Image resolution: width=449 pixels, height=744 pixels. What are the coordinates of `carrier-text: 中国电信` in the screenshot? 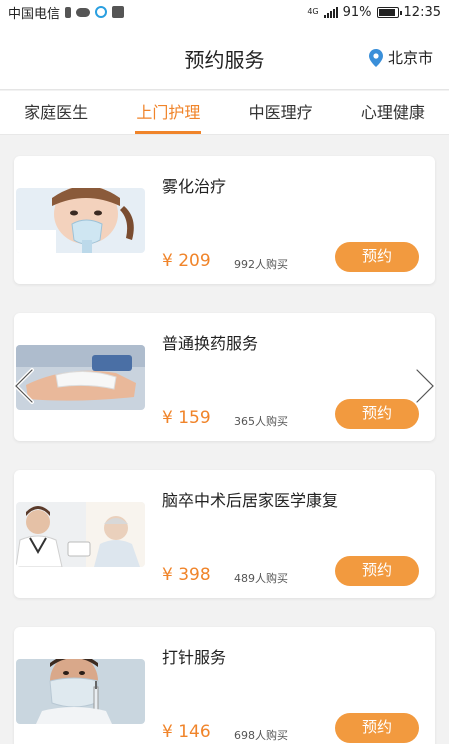 It's located at (34, 14).